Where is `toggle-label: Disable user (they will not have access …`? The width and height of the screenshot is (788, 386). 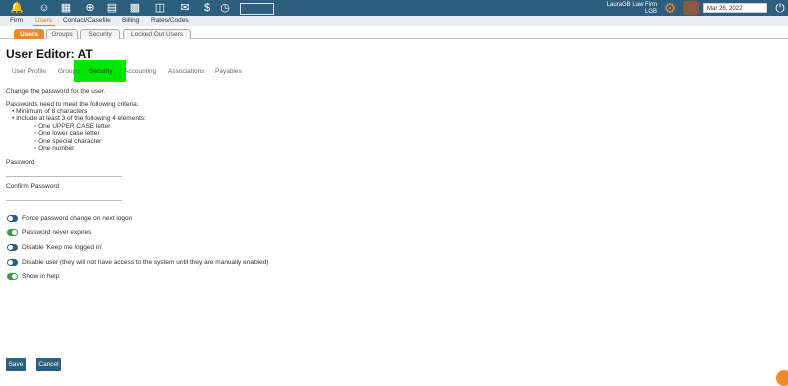
toggle-label: Disable user (they will not have access … is located at coordinates (145, 262).